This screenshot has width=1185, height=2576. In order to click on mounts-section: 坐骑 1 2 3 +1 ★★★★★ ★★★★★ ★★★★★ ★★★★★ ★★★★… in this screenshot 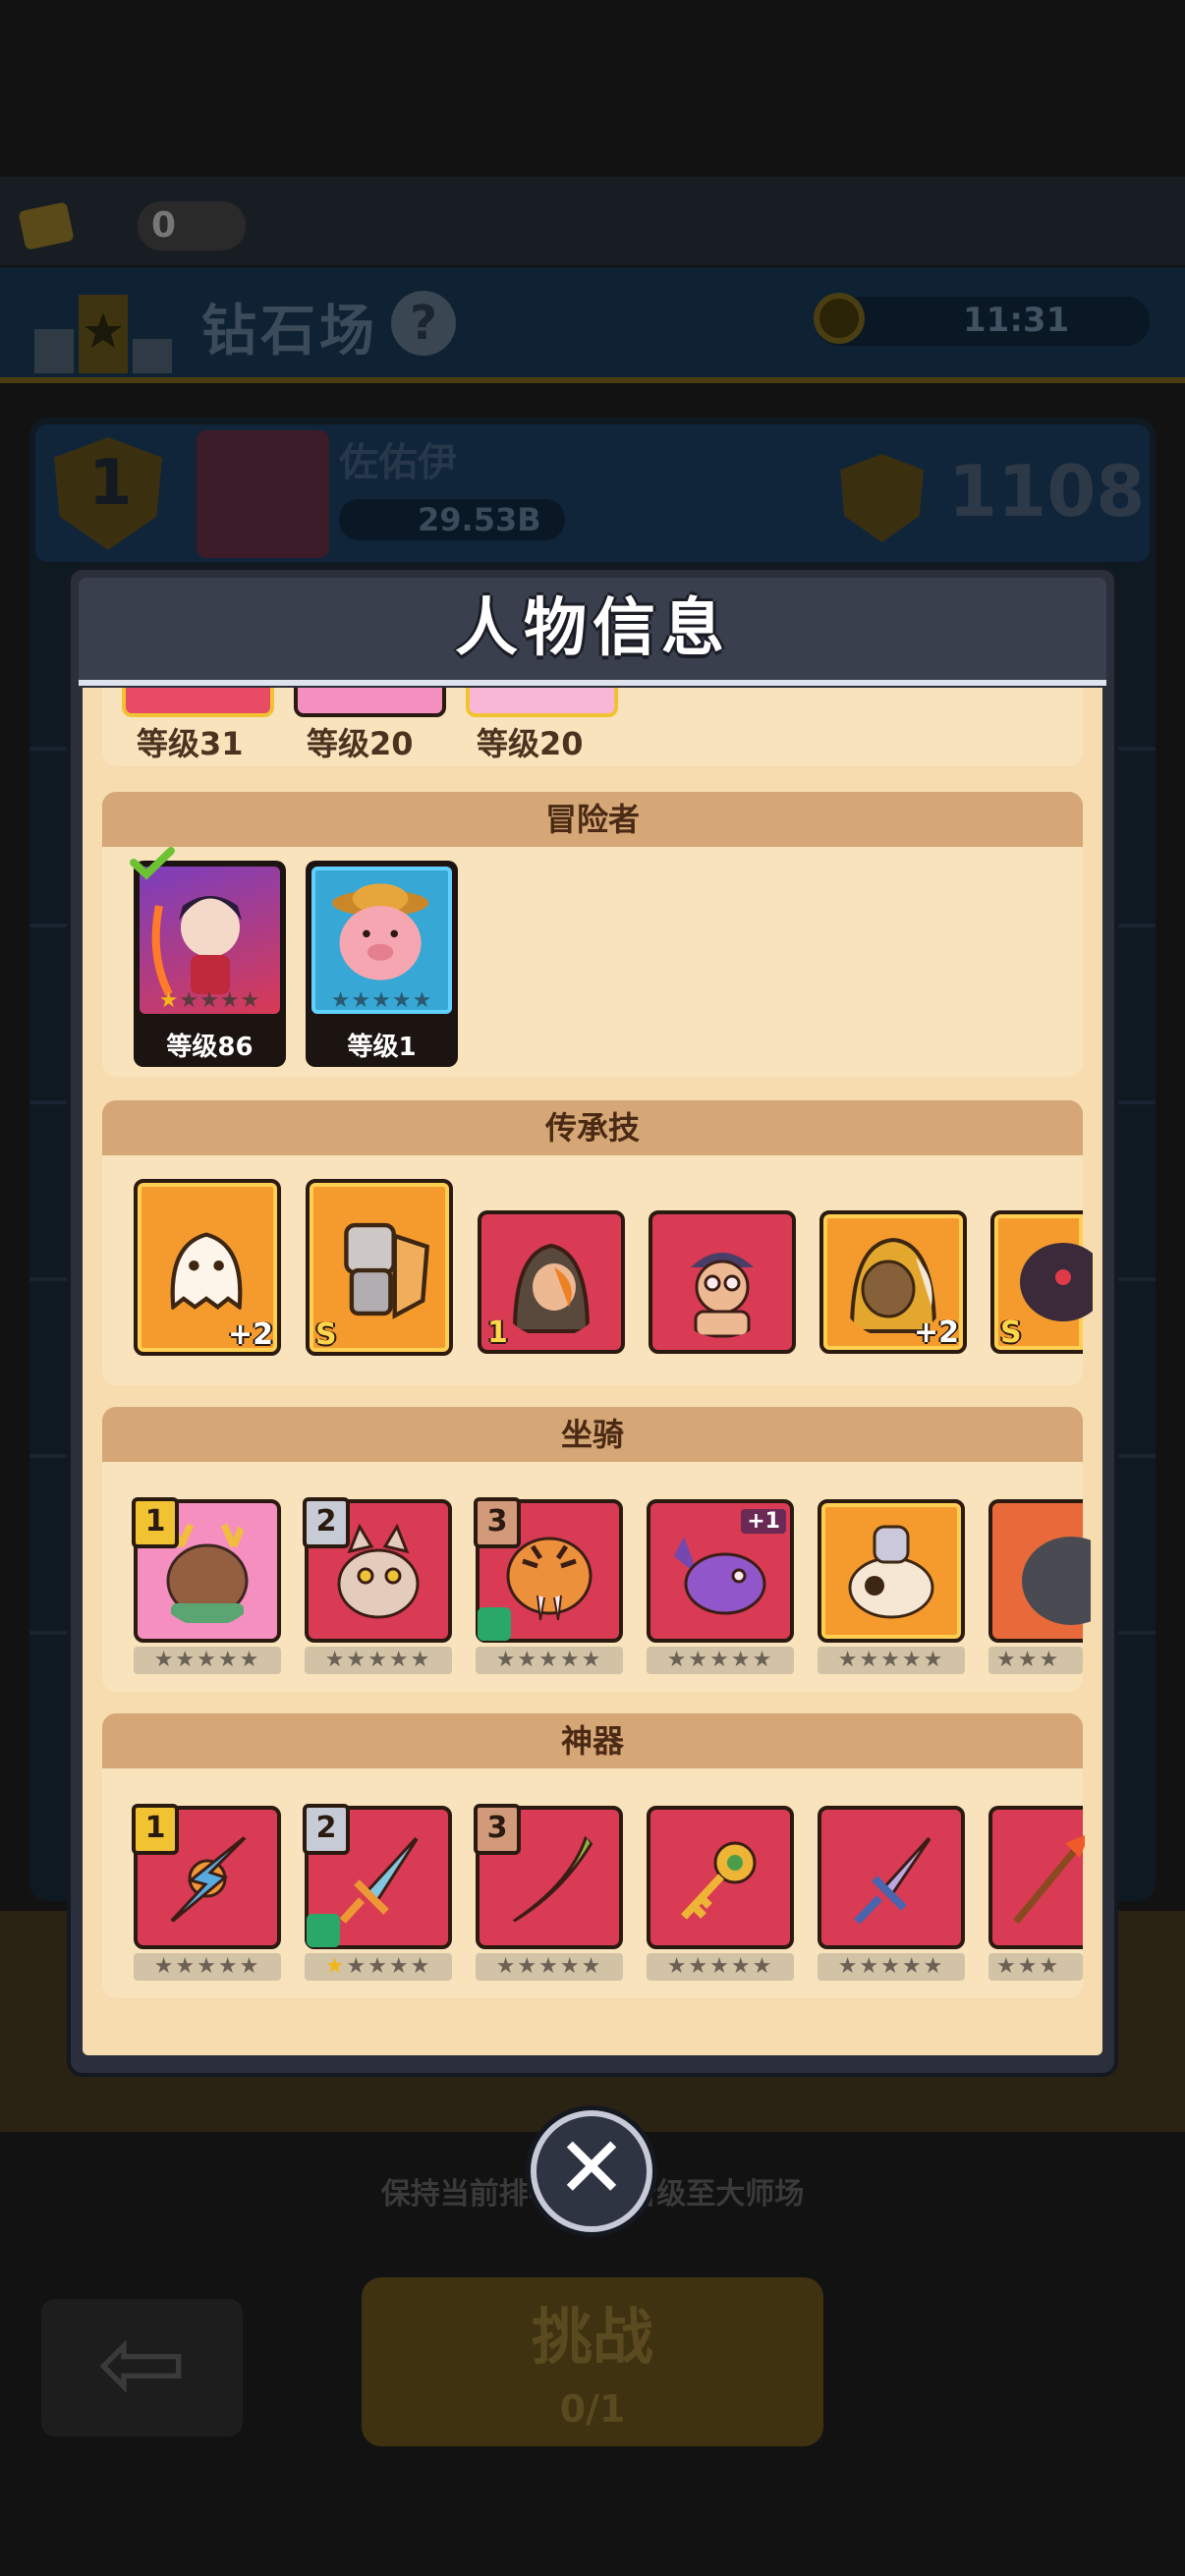, I will do `click(596, 1549)`.